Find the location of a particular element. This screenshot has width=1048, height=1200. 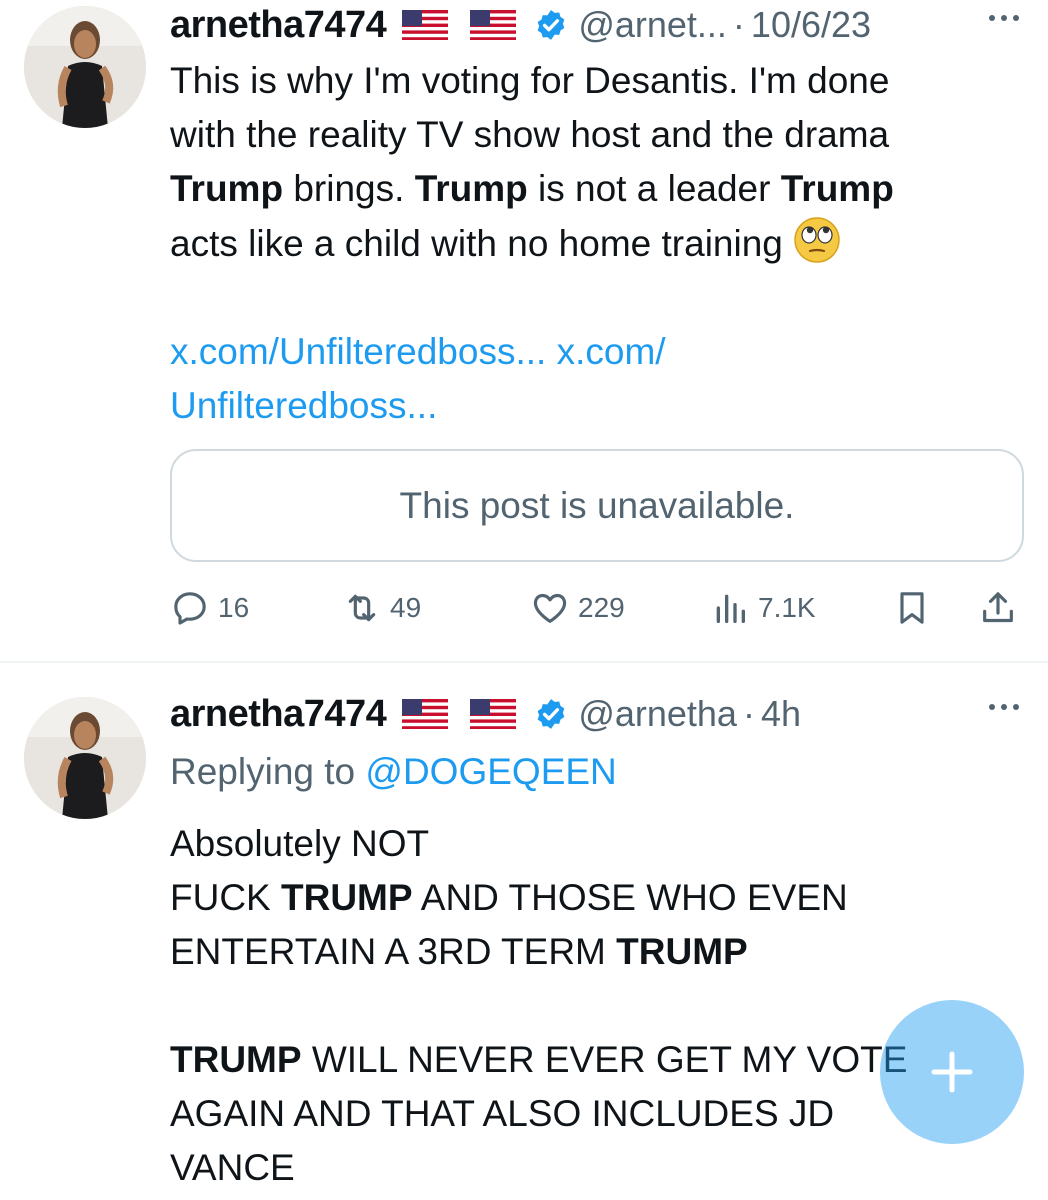

timestamp: 10/6/23 is located at coordinates (811, 25).